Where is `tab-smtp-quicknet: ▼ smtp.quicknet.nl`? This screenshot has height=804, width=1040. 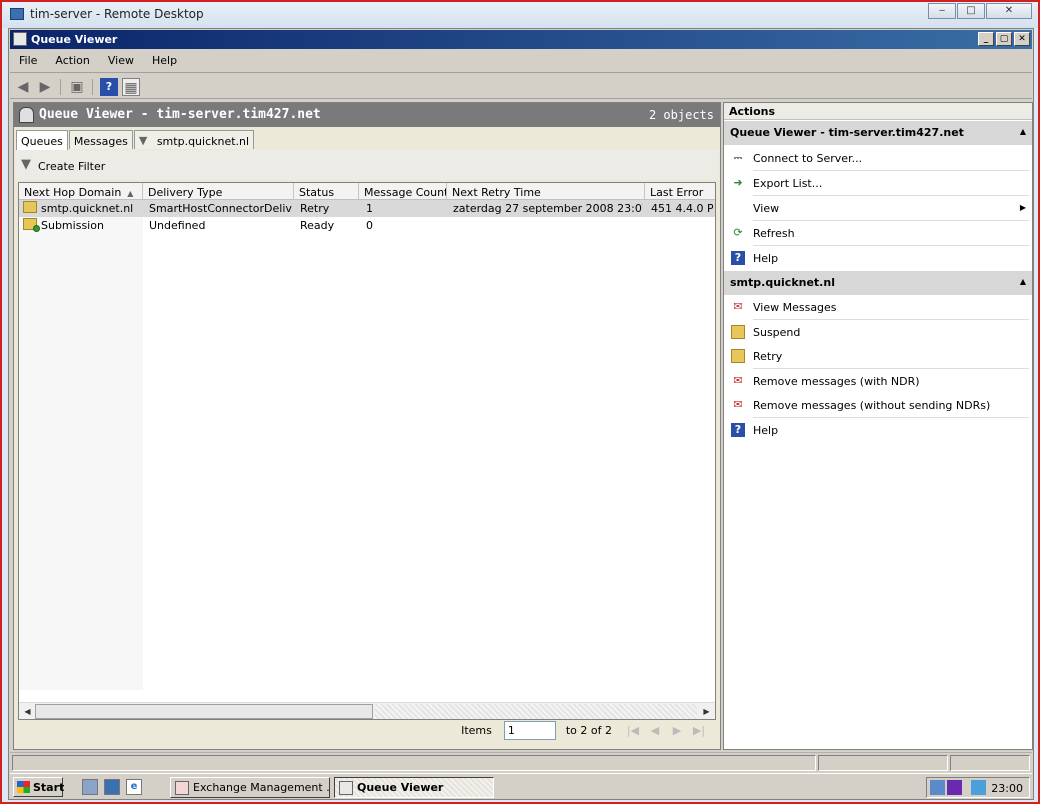
tab-smtp-quicknet: ▼ smtp.quicknet.nl is located at coordinates (194, 139).